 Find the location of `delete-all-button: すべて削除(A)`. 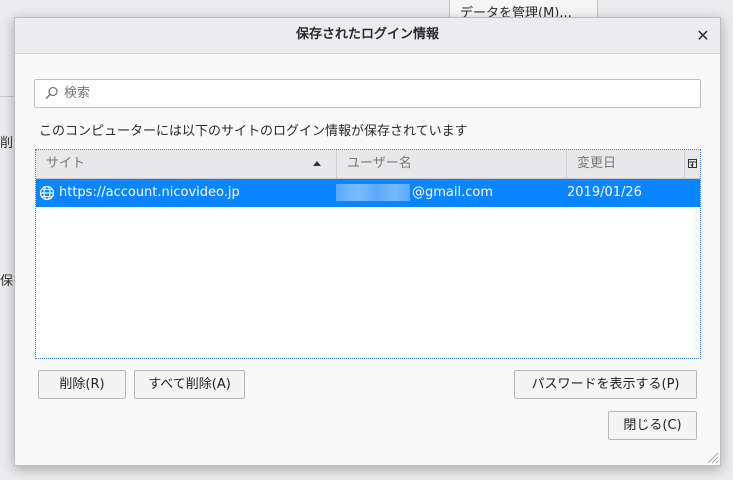

delete-all-button: すべて削除(A) is located at coordinates (189, 384).